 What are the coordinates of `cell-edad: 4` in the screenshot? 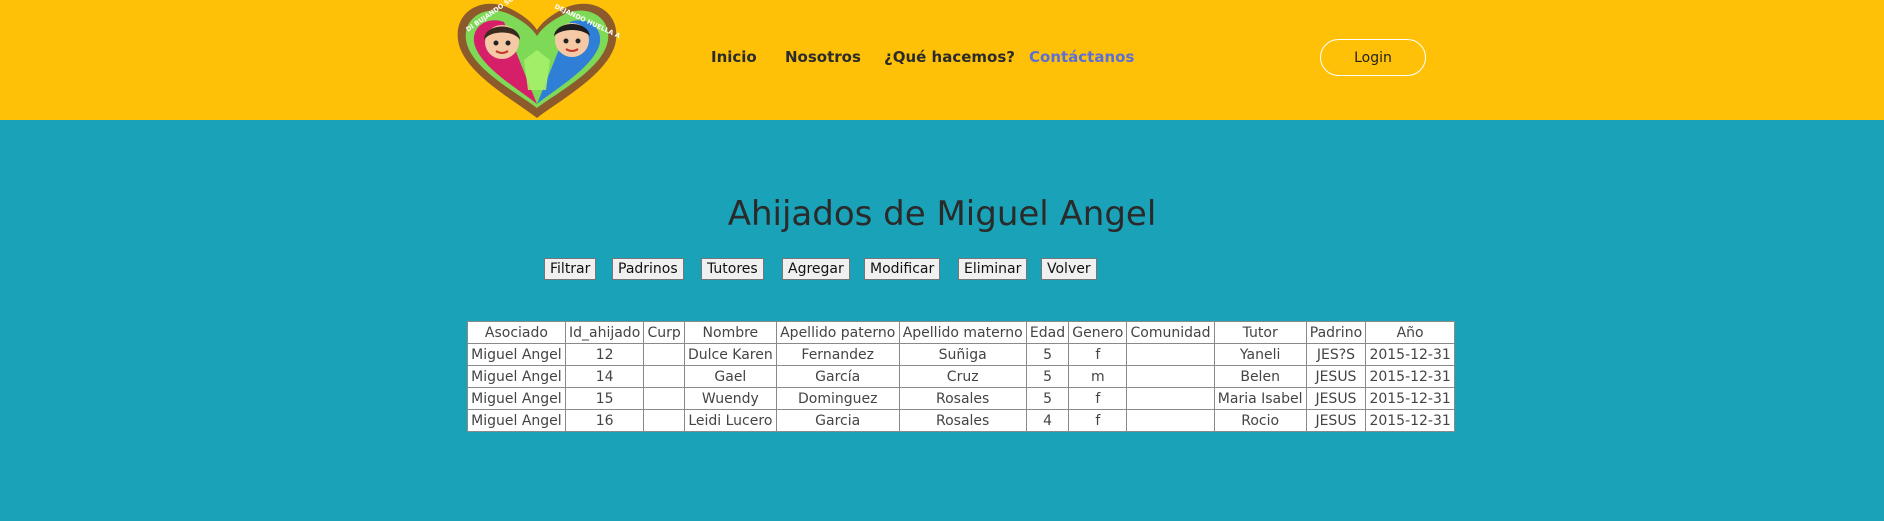 It's located at (1047, 420).